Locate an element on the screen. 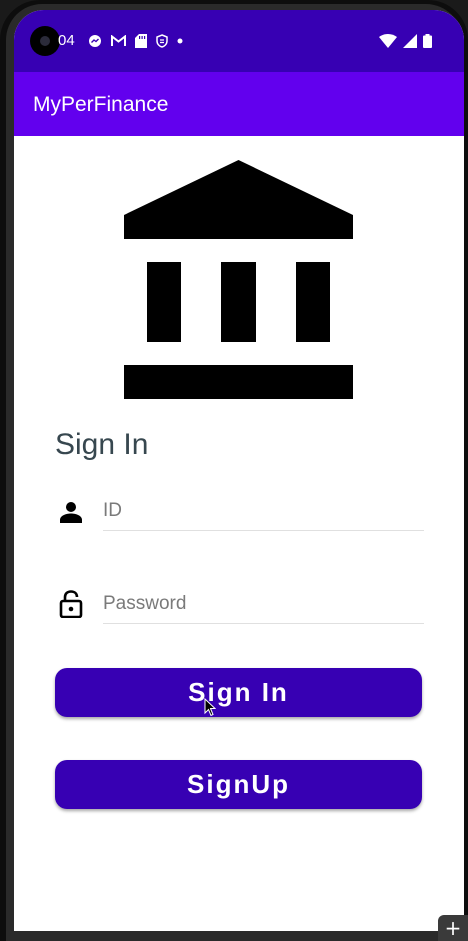 The height and width of the screenshot is (941, 468). front-camera is located at coordinates (45, 41).